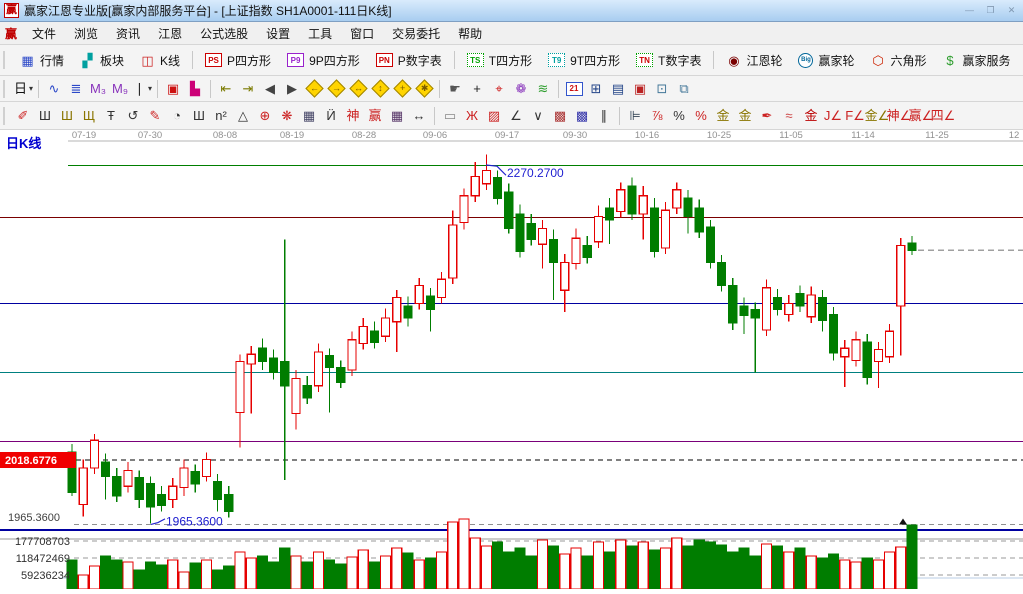  Describe the element at coordinates (102, 60) in the screenshot. I see `sectors-button: ▞ 板块` at that location.